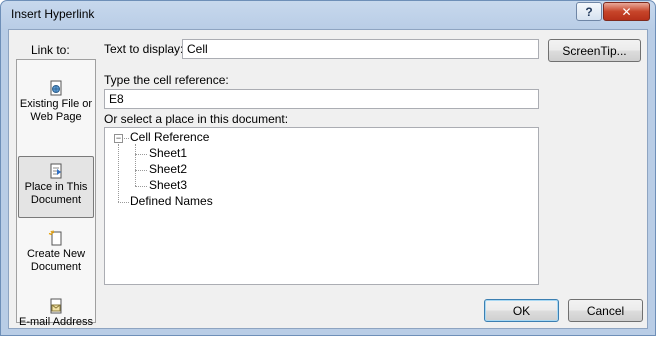 The width and height of the screenshot is (656, 354). I want to click on tree-node-sheet: Sheet3, so click(168, 185).